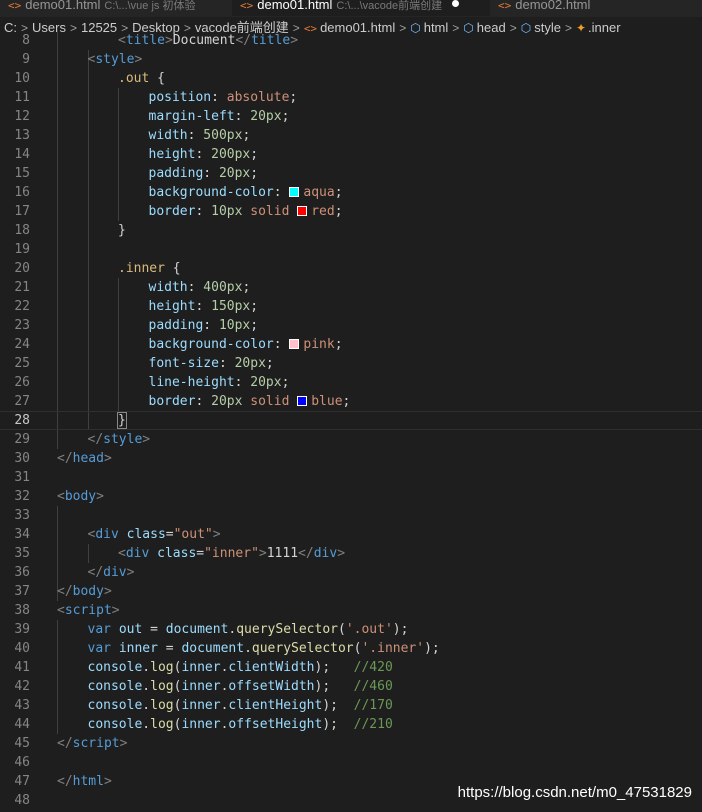  What do you see at coordinates (162, 686) in the screenshot?
I see `code-token: log` at bounding box center [162, 686].